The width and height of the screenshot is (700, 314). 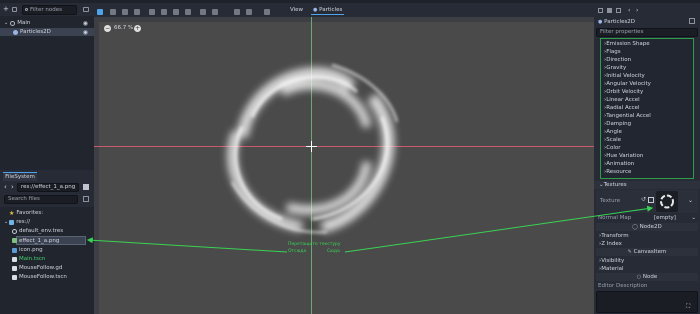 What do you see at coordinates (47, 23) in the screenshot?
I see `tree-item-main: ⌄ Main ◉` at bounding box center [47, 23].